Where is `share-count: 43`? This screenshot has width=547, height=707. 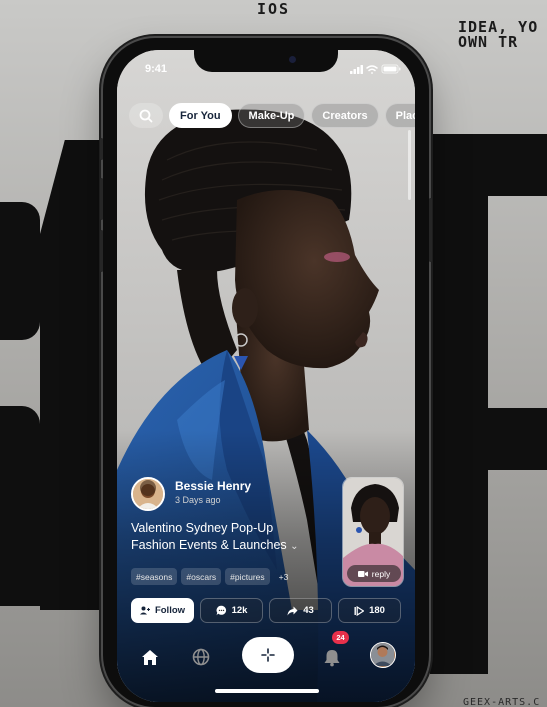 share-count: 43 is located at coordinates (308, 610).